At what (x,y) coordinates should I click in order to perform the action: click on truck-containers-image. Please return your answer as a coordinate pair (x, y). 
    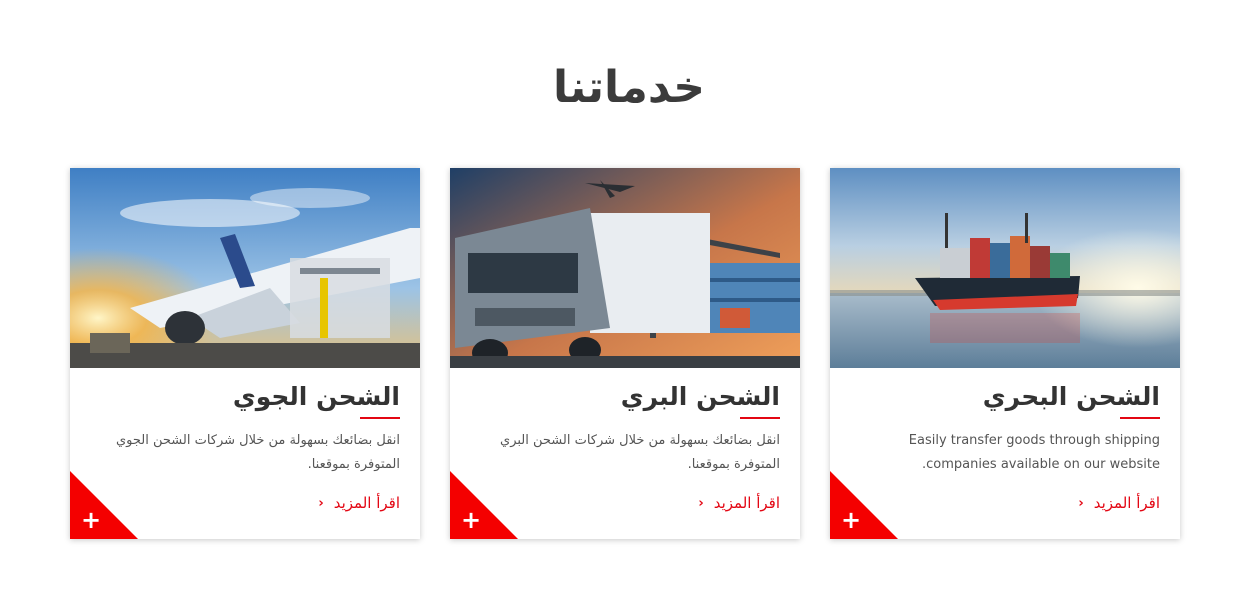
    Looking at the image, I should click on (625, 268).